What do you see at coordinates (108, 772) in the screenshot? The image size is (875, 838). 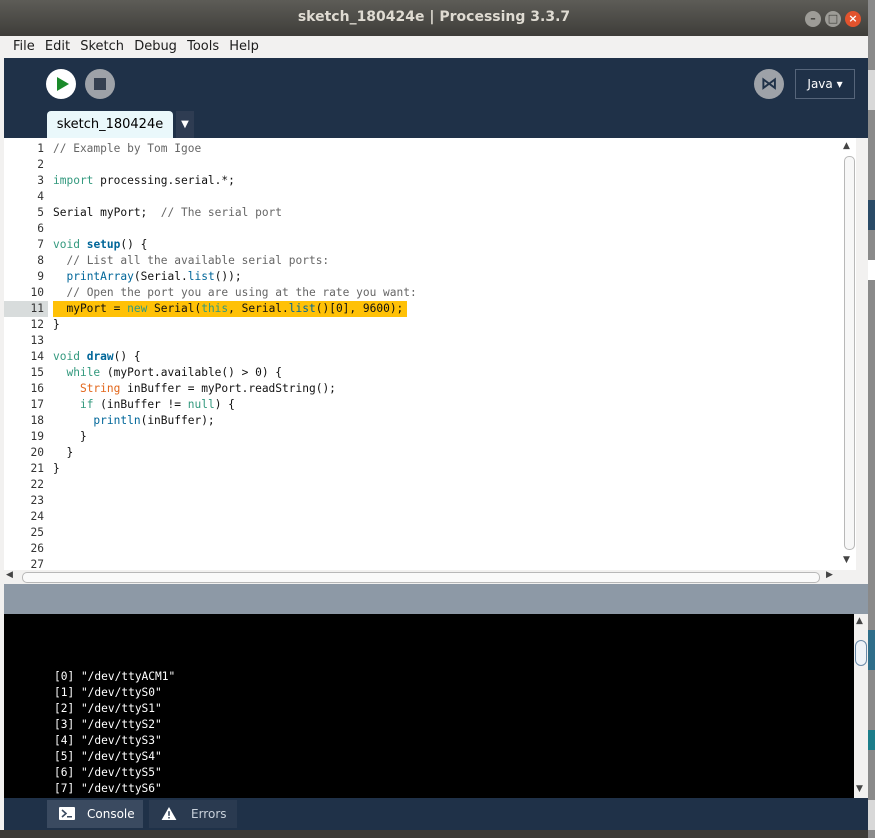 I see `console-line: [6] "/dev/ttyS5"` at bounding box center [108, 772].